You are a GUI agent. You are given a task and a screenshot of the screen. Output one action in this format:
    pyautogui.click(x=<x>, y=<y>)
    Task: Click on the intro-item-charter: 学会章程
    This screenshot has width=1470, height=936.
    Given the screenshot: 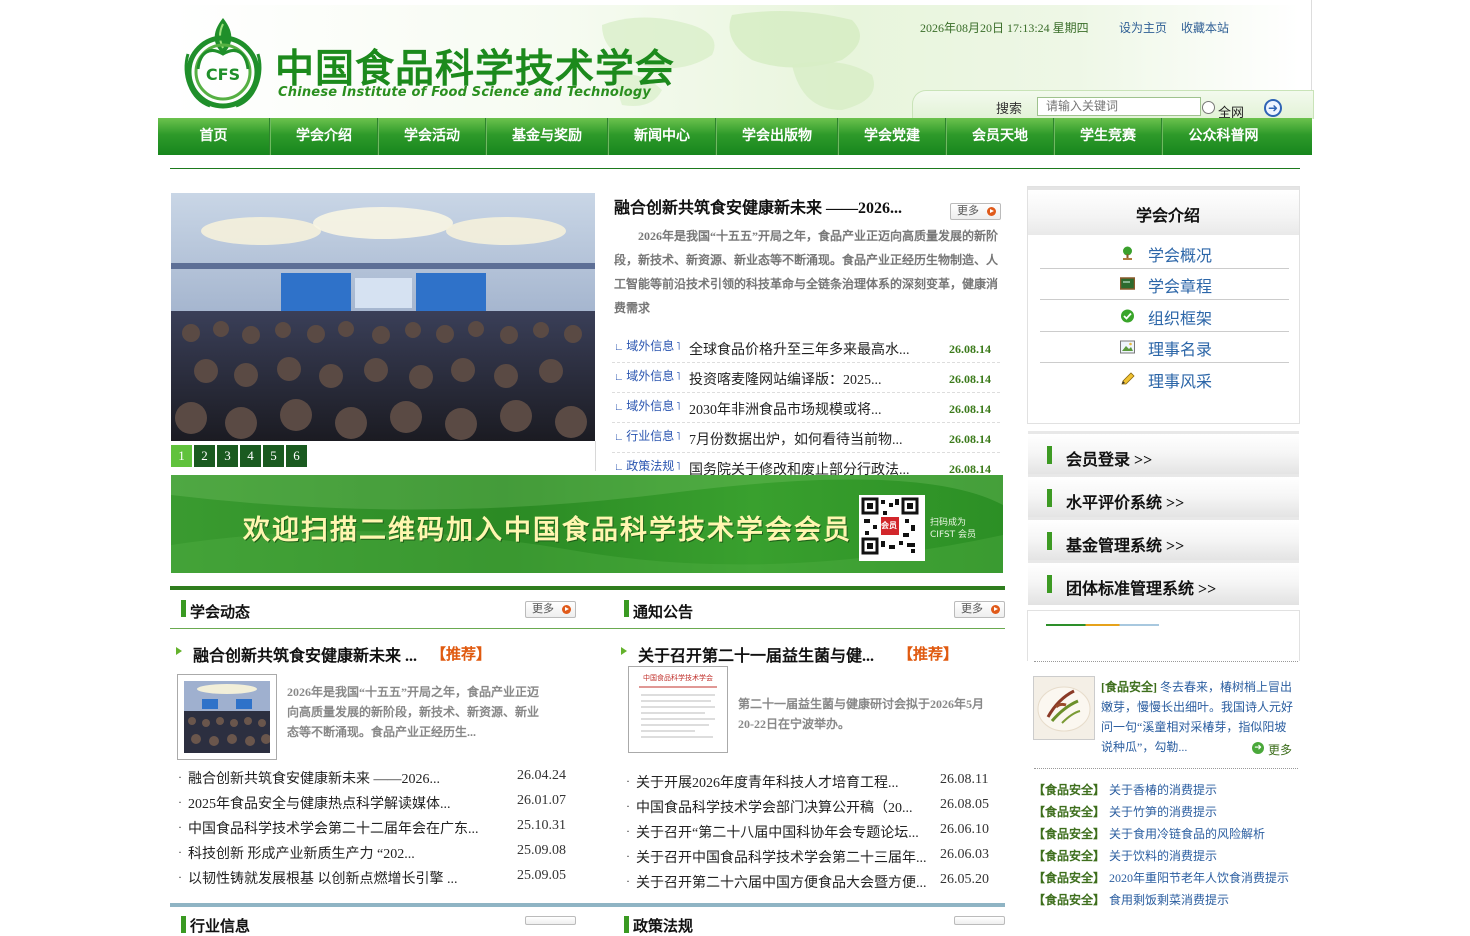 What is the action you would take?
    pyautogui.click(x=1164, y=284)
    